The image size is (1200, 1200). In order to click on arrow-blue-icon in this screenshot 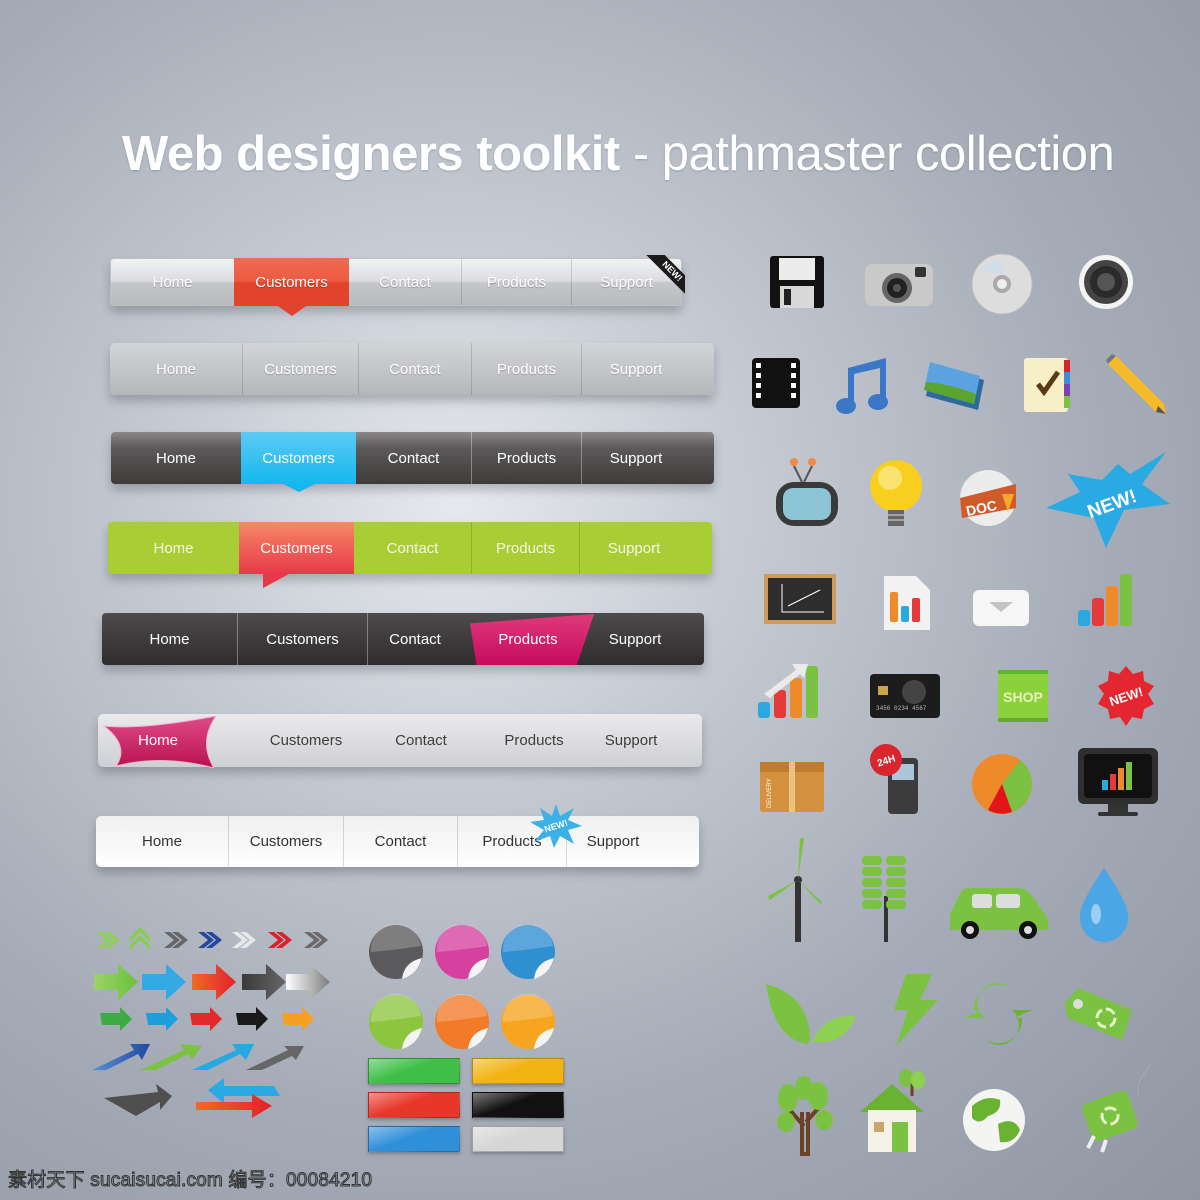, I will do `click(164, 982)`.